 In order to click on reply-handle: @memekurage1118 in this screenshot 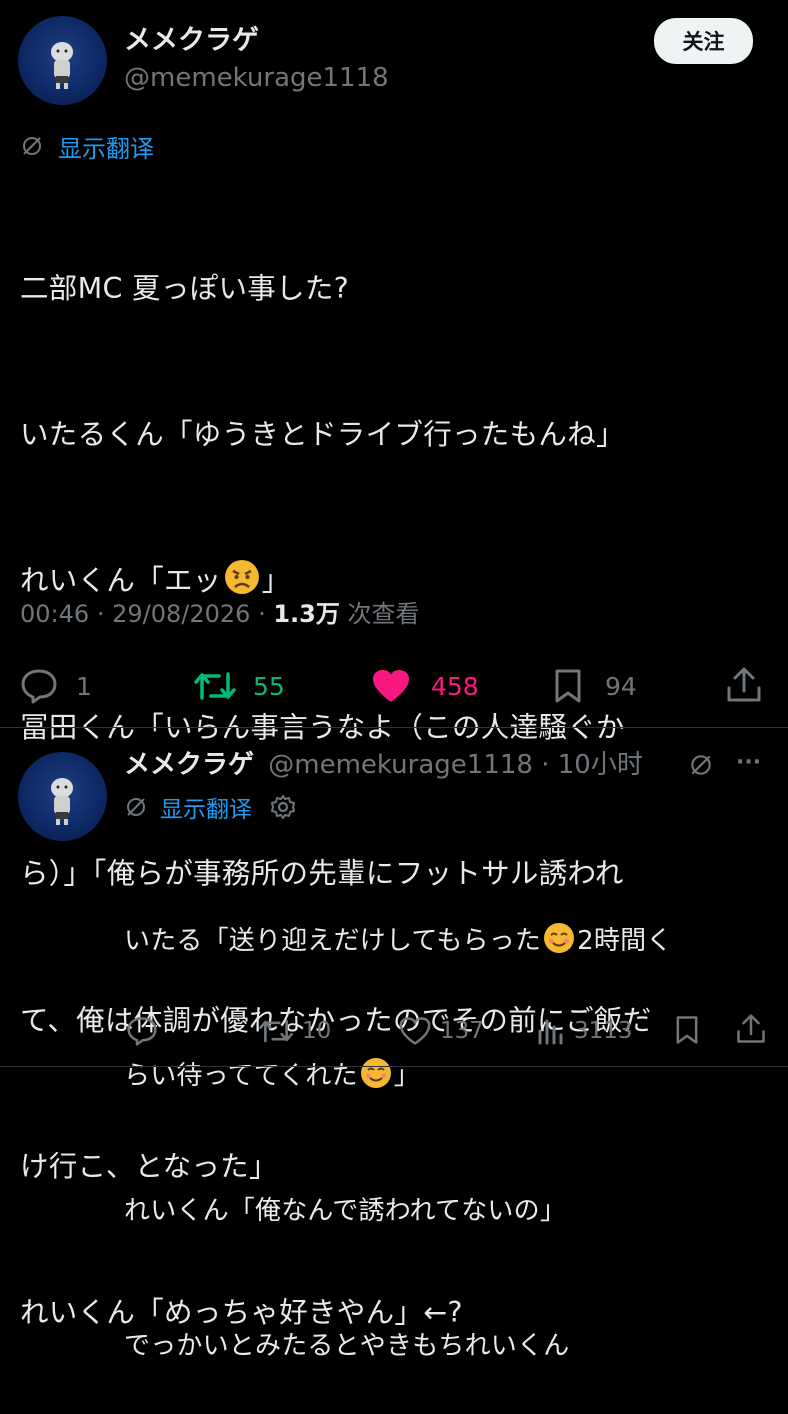, I will do `click(400, 765)`.